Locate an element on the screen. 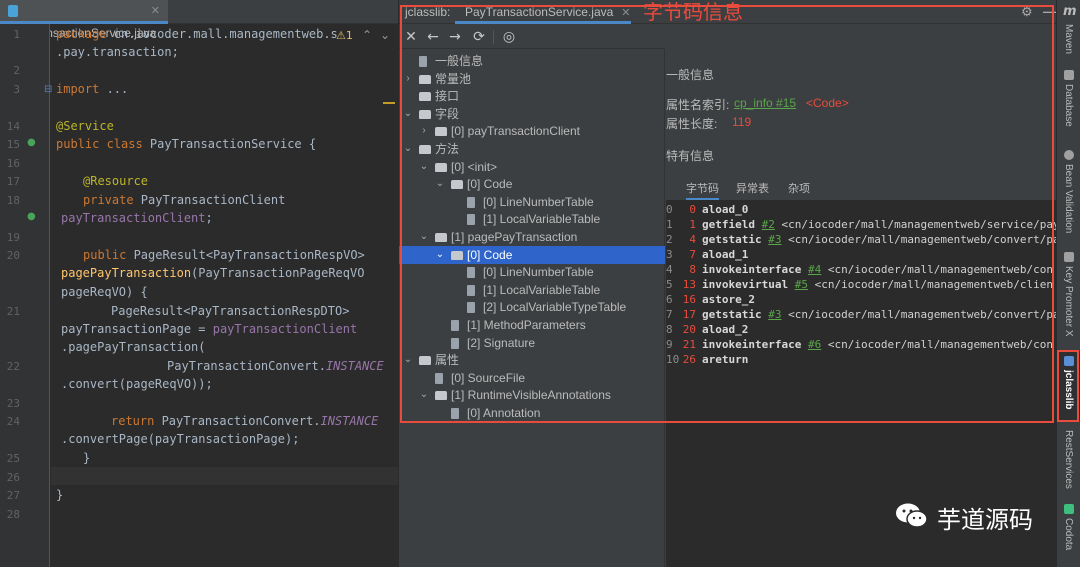 The height and width of the screenshot is (567, 1080). bytecode-opcode: astore_2 is located at coordinates (728, 299).